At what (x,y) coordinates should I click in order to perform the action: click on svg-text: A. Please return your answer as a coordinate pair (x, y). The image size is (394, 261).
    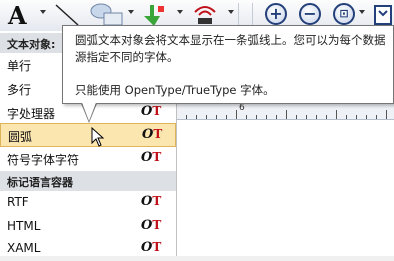
    Looking at the image, I should click on (17, 15).